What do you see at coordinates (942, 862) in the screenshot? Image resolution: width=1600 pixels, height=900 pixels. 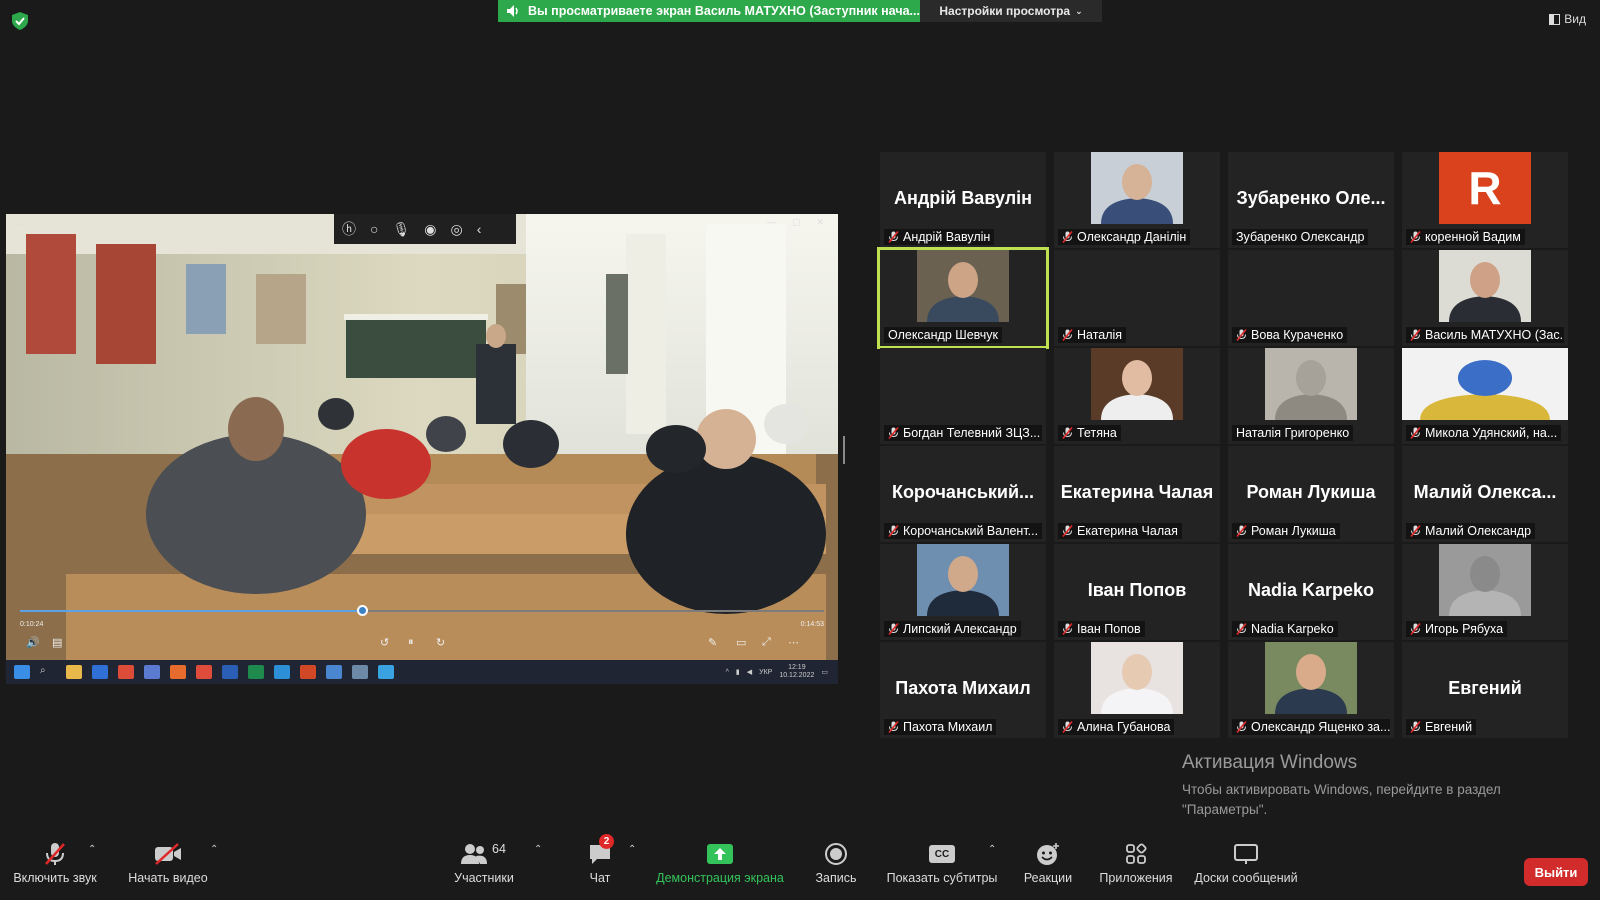 I see `show-captions-button: CC Показать субтитры` at bounding box center [942, 862].